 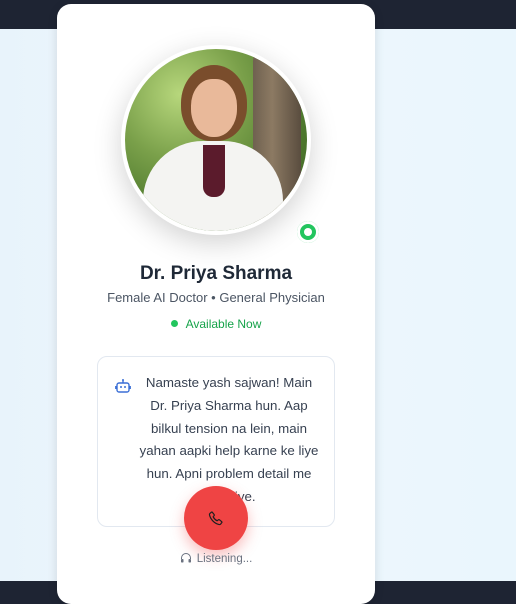 I want to click on headphones-icon, so click(x=185, y=558).